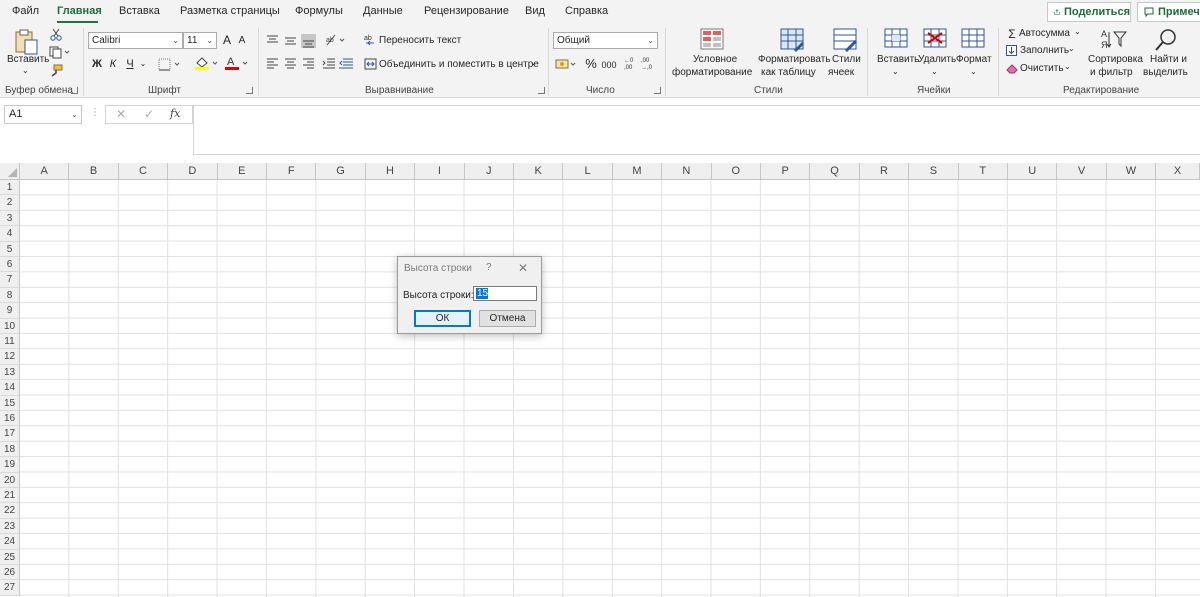 This screenshot has height=597, width=1200. Describe the element at coordinates (10, 218) in the screenshot. I see `row-header: 3` at that location.